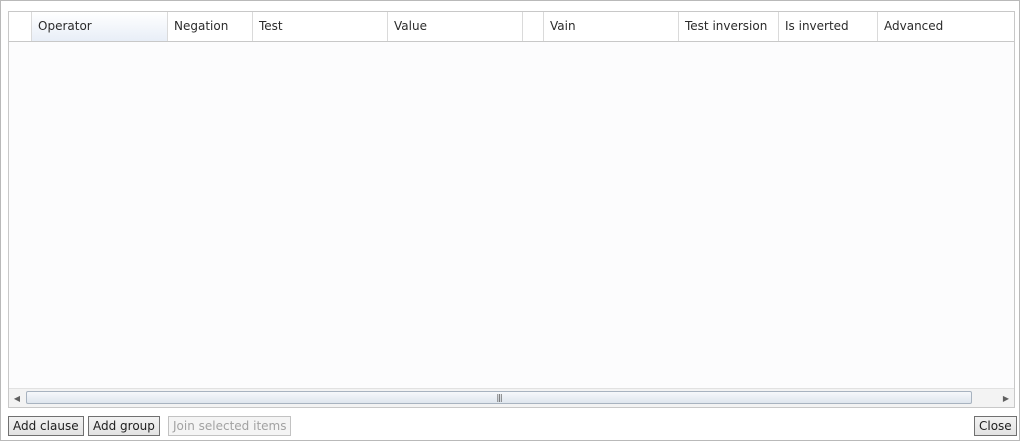 The image size is (1023, 445). What do you see at coordinates (20, 26) in the screenshot?
I see `row-header-corner` at bounding box center [20, 26].